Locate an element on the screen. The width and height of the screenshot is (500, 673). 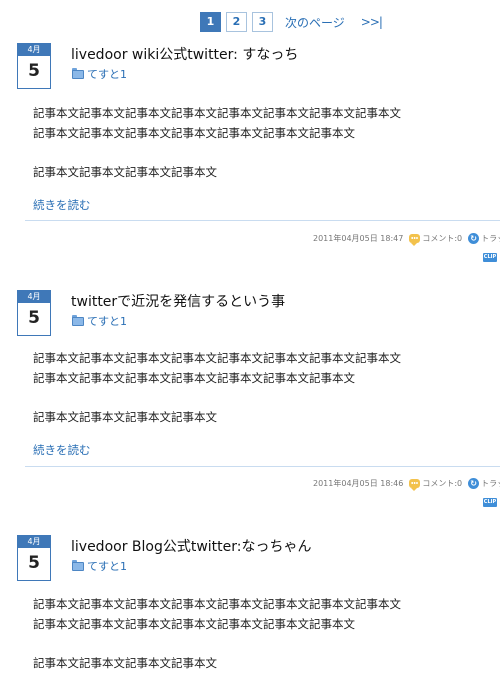
entry-title-link: twitterで近況を発信するという事 is located at coordinates (178, 301).